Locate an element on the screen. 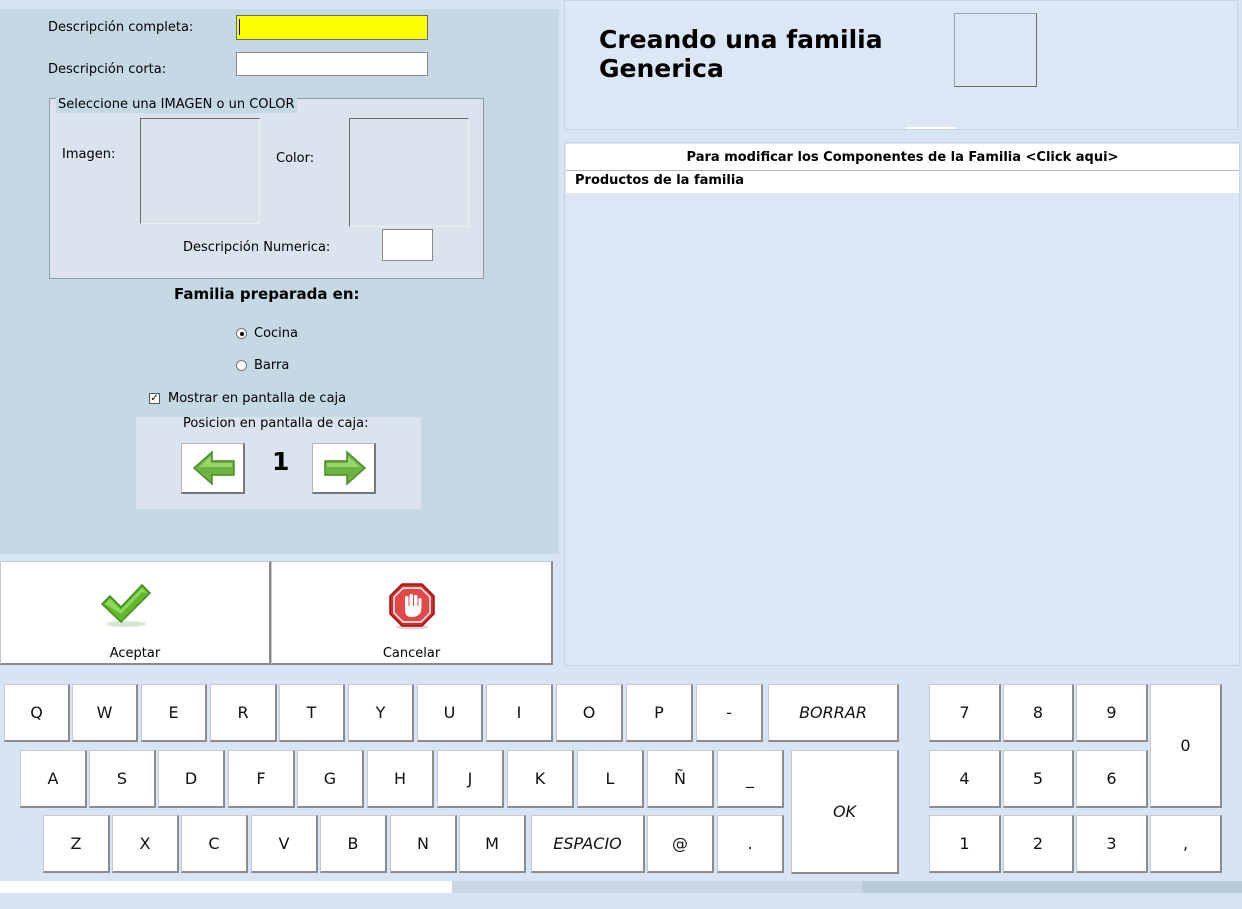 The image size is (1242, 909). position-left-button is located at coordinates (213, 468).